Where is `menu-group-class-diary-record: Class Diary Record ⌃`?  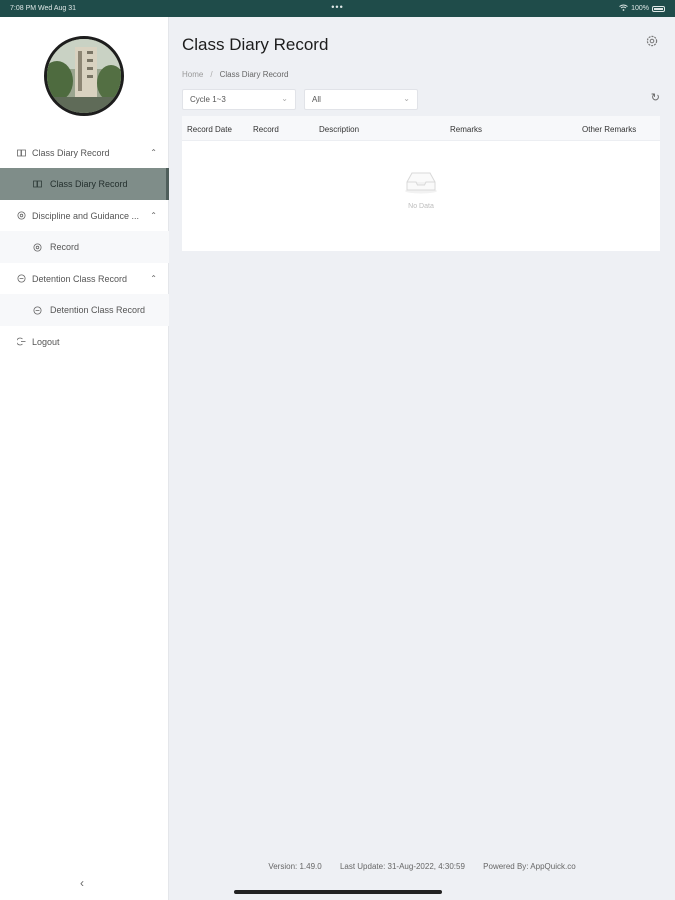
menu-group-class-diary-record: Class Diary Record ⌃ is located at coordinates (84, 152).